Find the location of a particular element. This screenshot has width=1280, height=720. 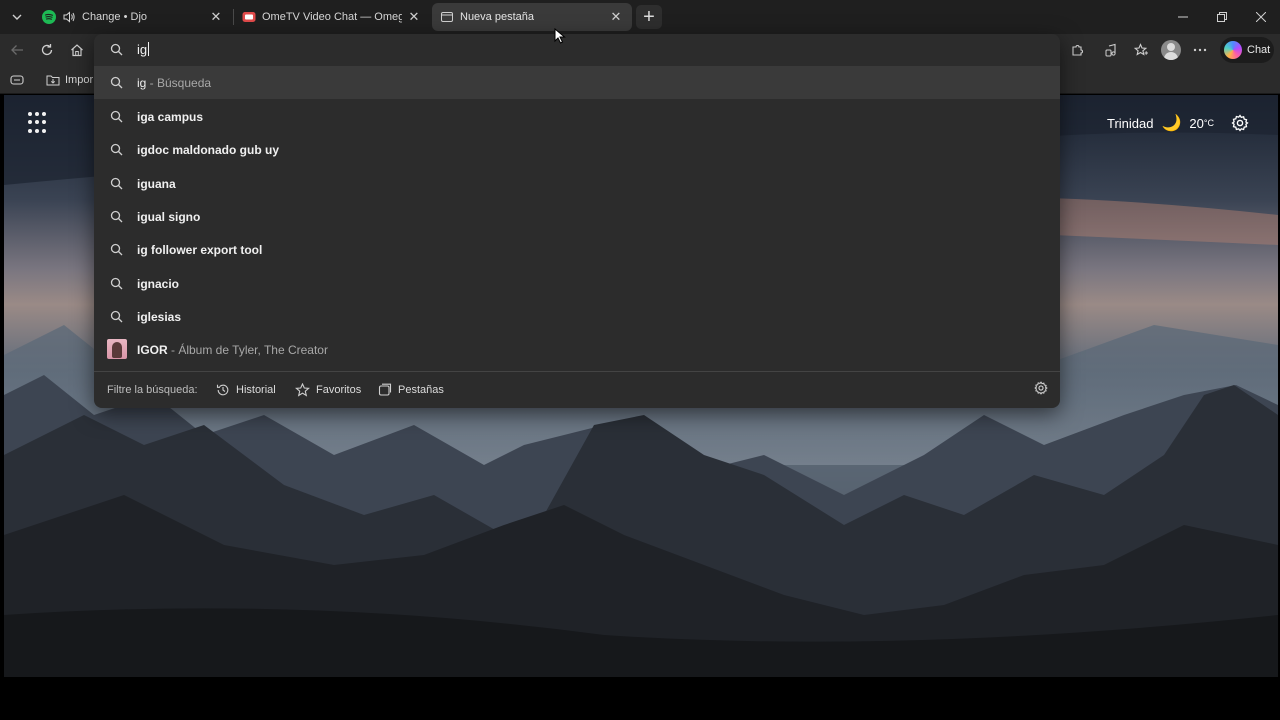

address-bar-input: ig is located at coordinates (143, 49).